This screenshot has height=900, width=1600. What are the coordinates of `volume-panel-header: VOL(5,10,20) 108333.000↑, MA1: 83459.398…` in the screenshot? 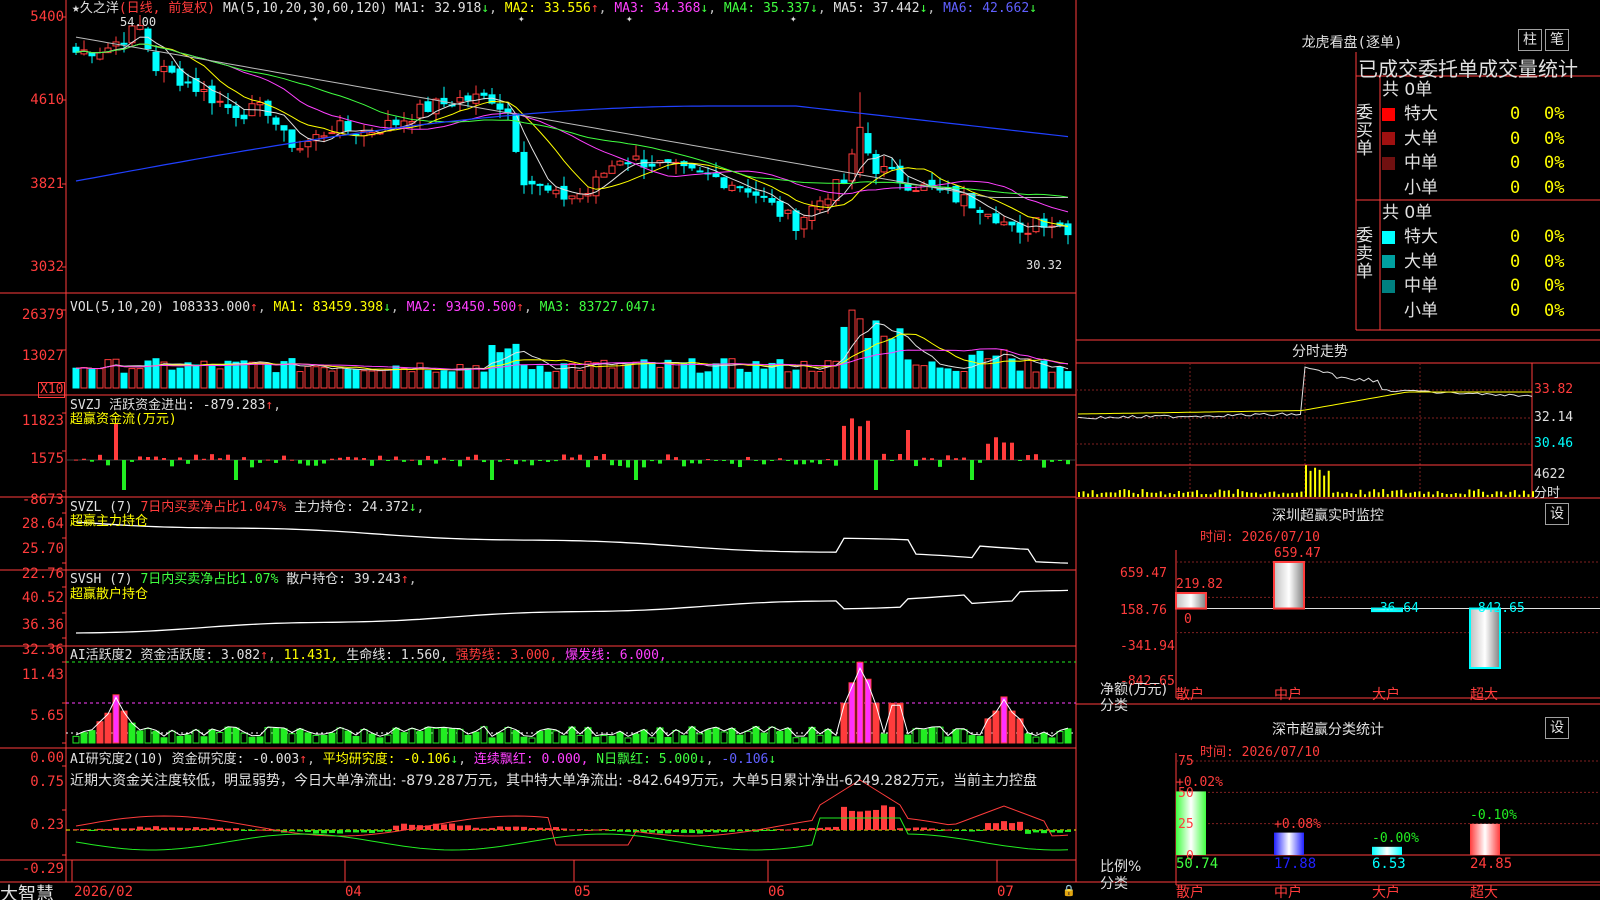 It's located at (364, 307).